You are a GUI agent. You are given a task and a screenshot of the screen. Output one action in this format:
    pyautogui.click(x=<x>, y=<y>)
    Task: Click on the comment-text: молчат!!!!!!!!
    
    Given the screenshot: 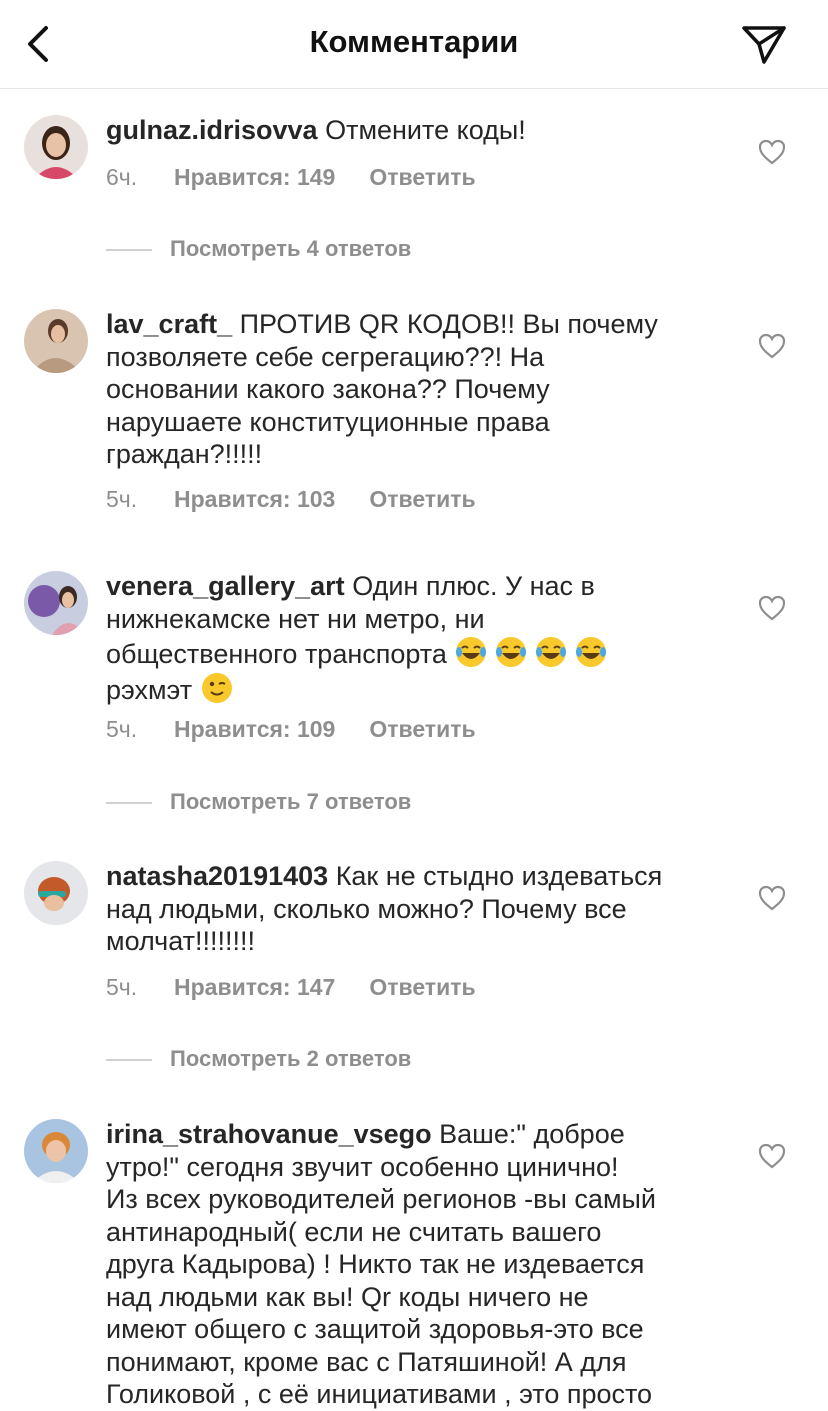 What is the action you would take?
    pyautogui.click(x=181, y=941)
    